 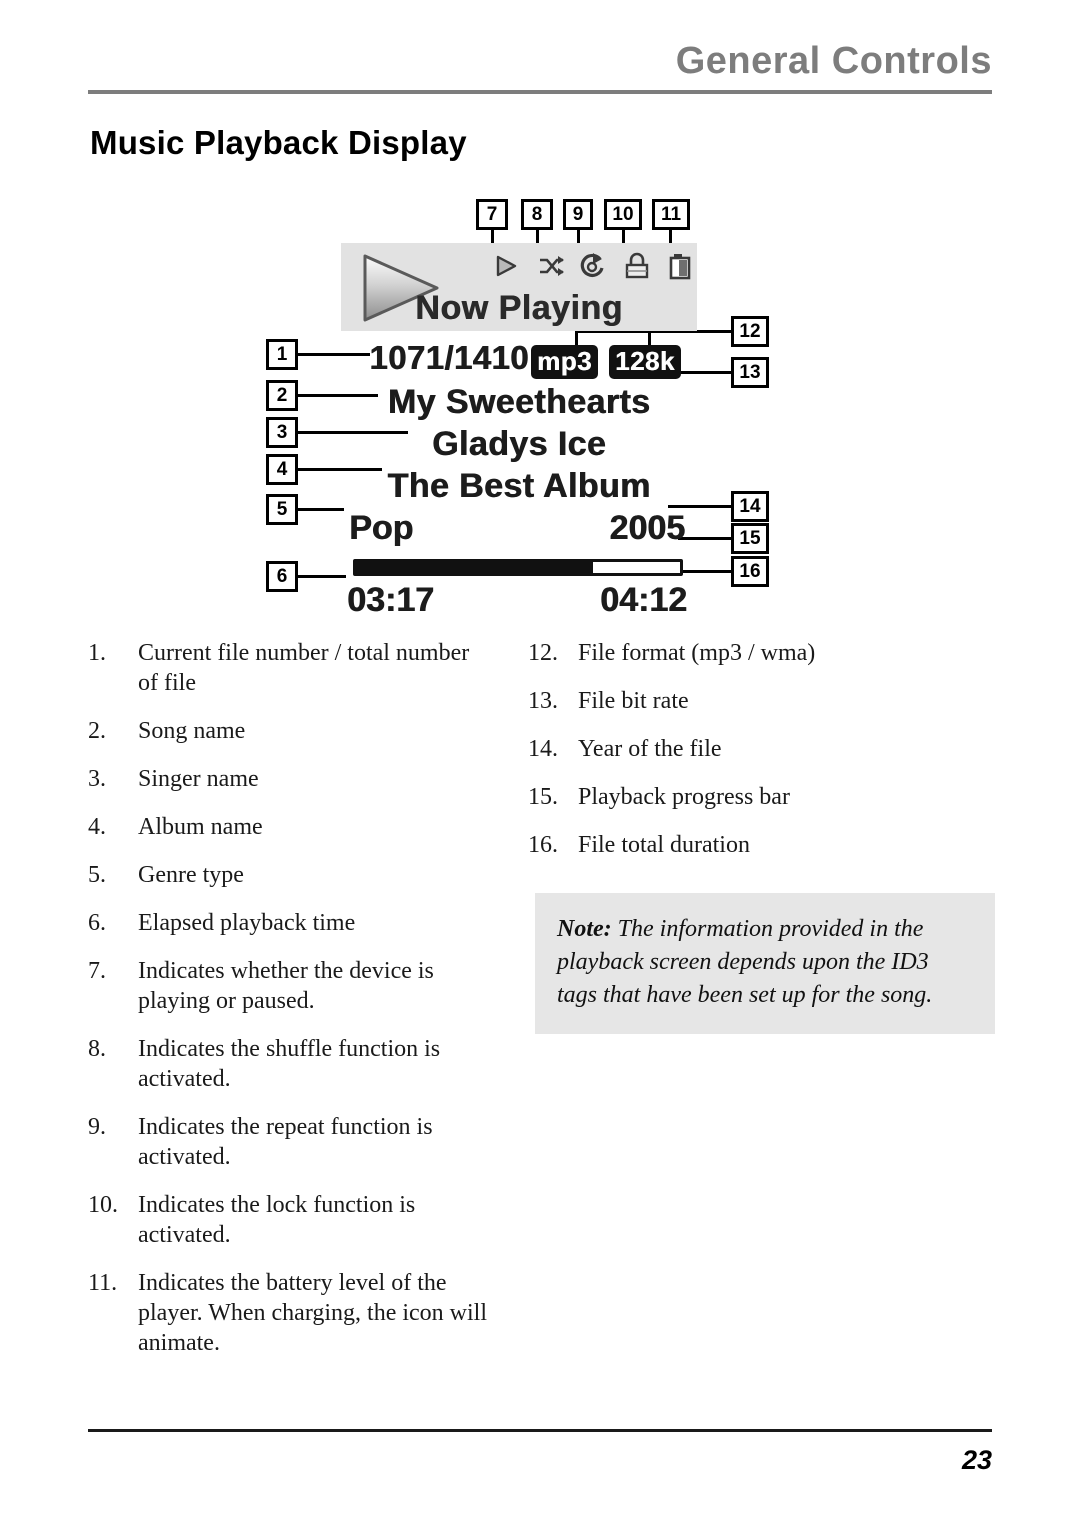 What do you see at coordinates (288, 827) in the screenshot?
I see `legend-item: 4. Album name` at bounding box center [288, 827].